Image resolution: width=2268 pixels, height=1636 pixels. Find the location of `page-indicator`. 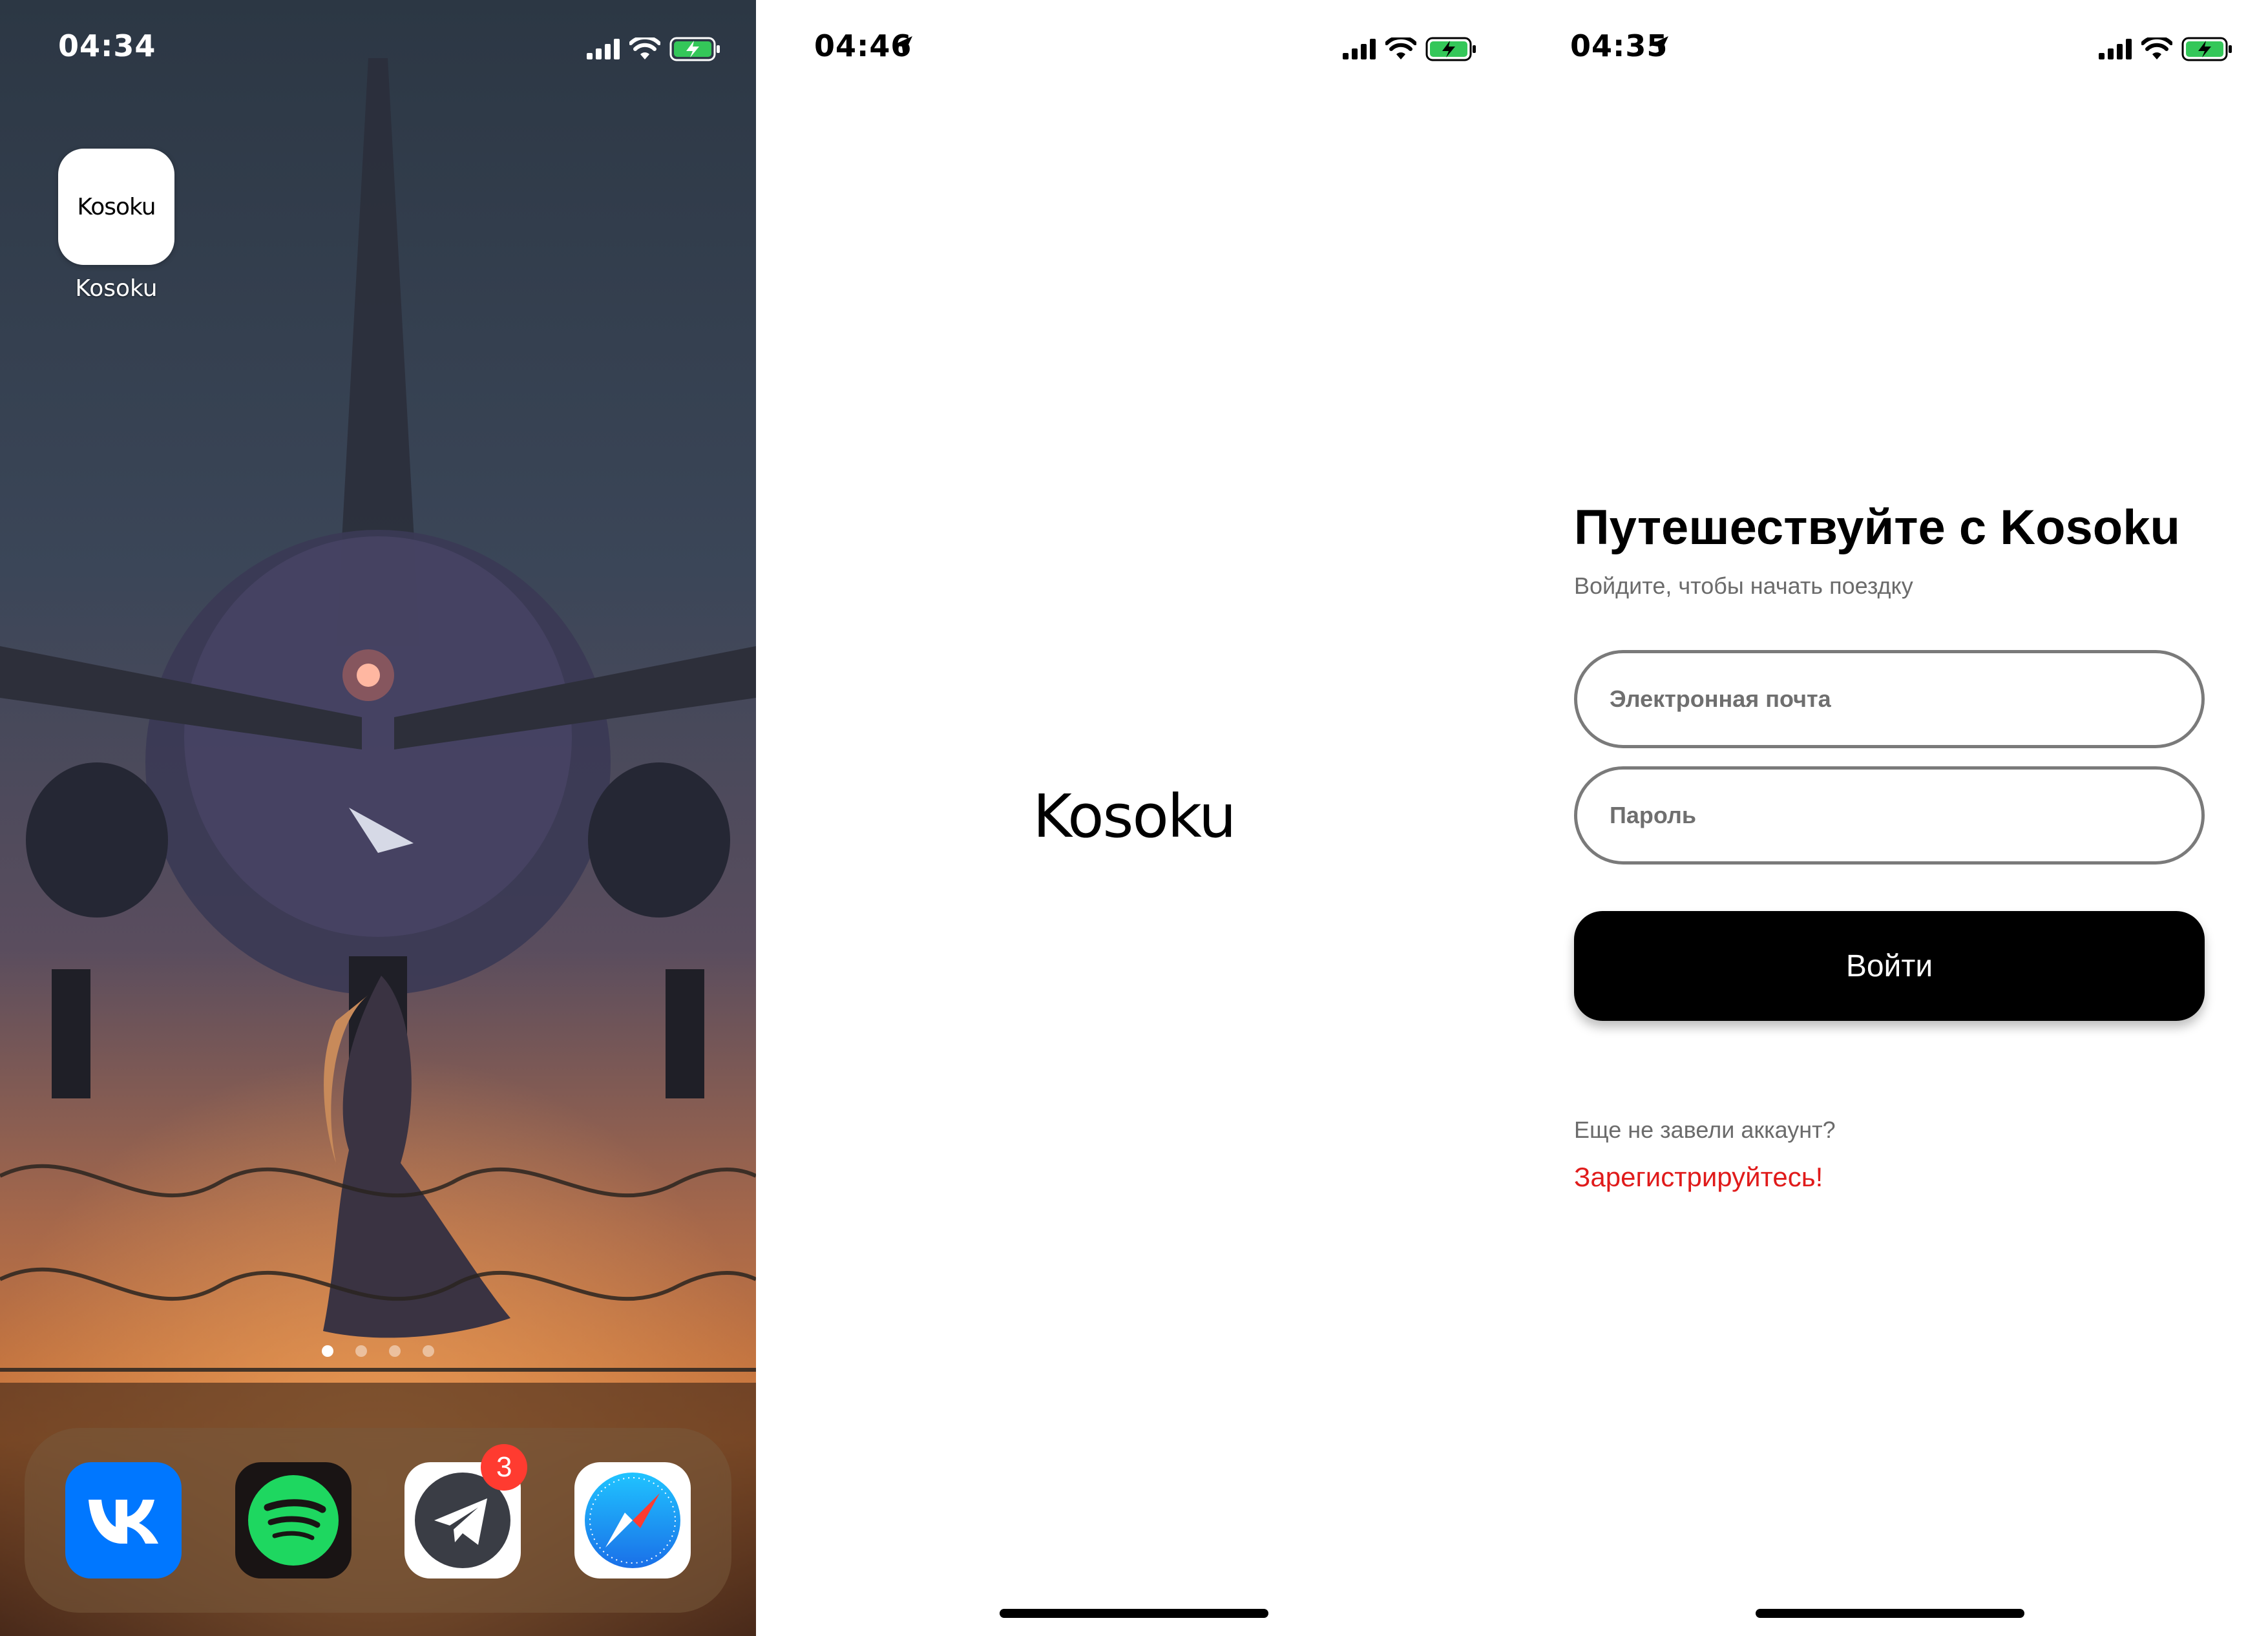

page-indicator is located at coordinates (378, 1351).